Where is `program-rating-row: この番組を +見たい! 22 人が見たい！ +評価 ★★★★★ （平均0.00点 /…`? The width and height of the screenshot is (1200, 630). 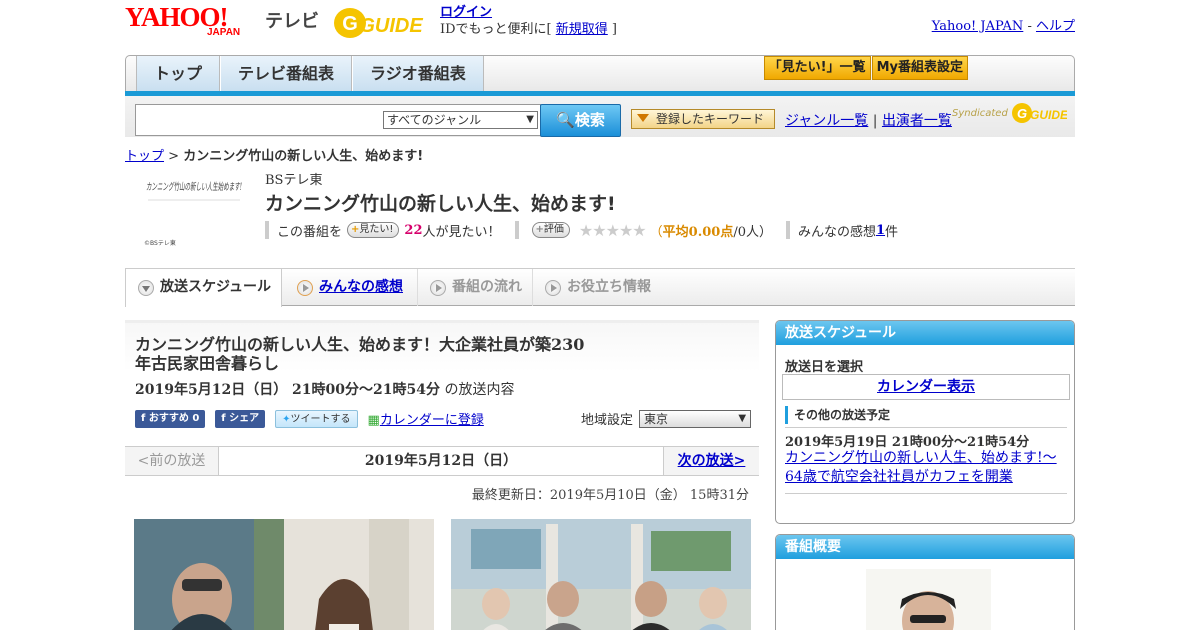
program-rating-row: この番組を +見たい! 22 人が見たい！ +評価 ★★★★★ （平均0.00点 /… is located at coordinates (581, 230).